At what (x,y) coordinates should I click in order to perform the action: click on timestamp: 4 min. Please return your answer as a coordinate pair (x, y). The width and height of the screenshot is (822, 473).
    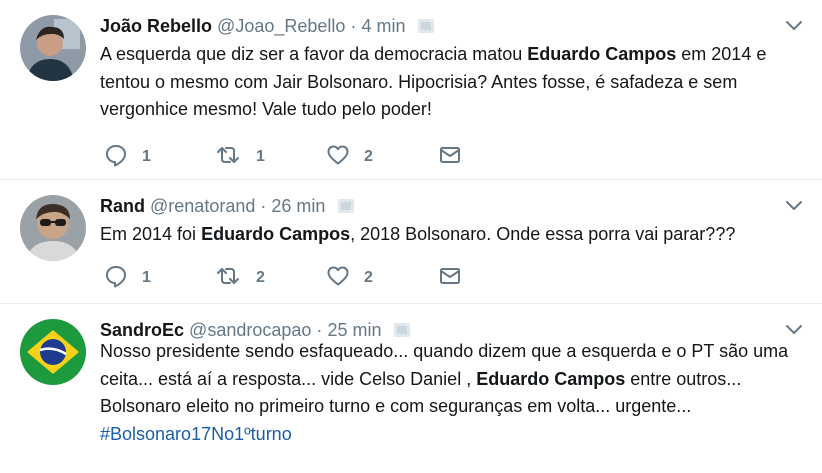
    Looking at the image, I should click on (383, 26).